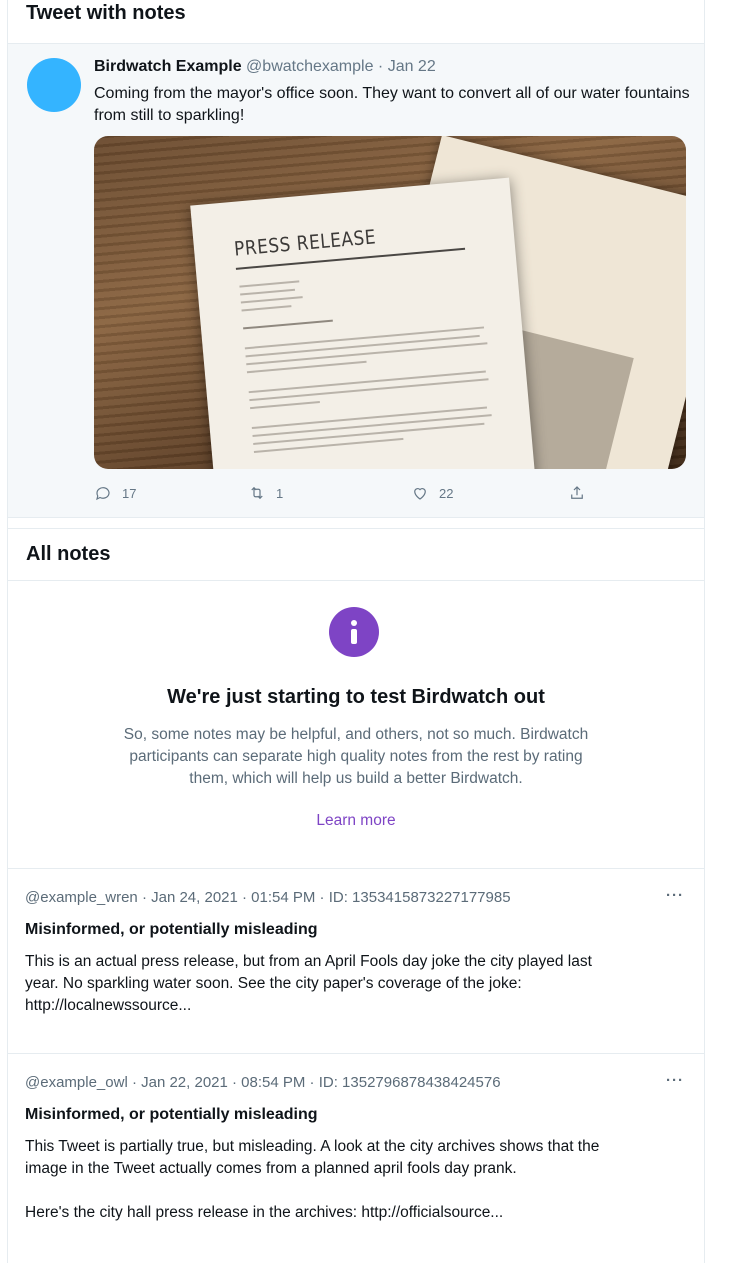  Describe the element at coordinates (103, 494) in the screenshot. I see `reply-icon` at that location.